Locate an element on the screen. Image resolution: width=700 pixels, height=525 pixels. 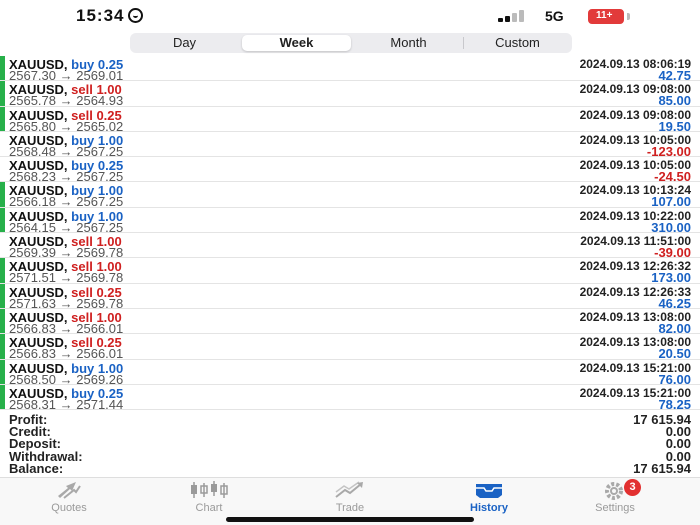
signal-icon is located at coordinates (515, 16).